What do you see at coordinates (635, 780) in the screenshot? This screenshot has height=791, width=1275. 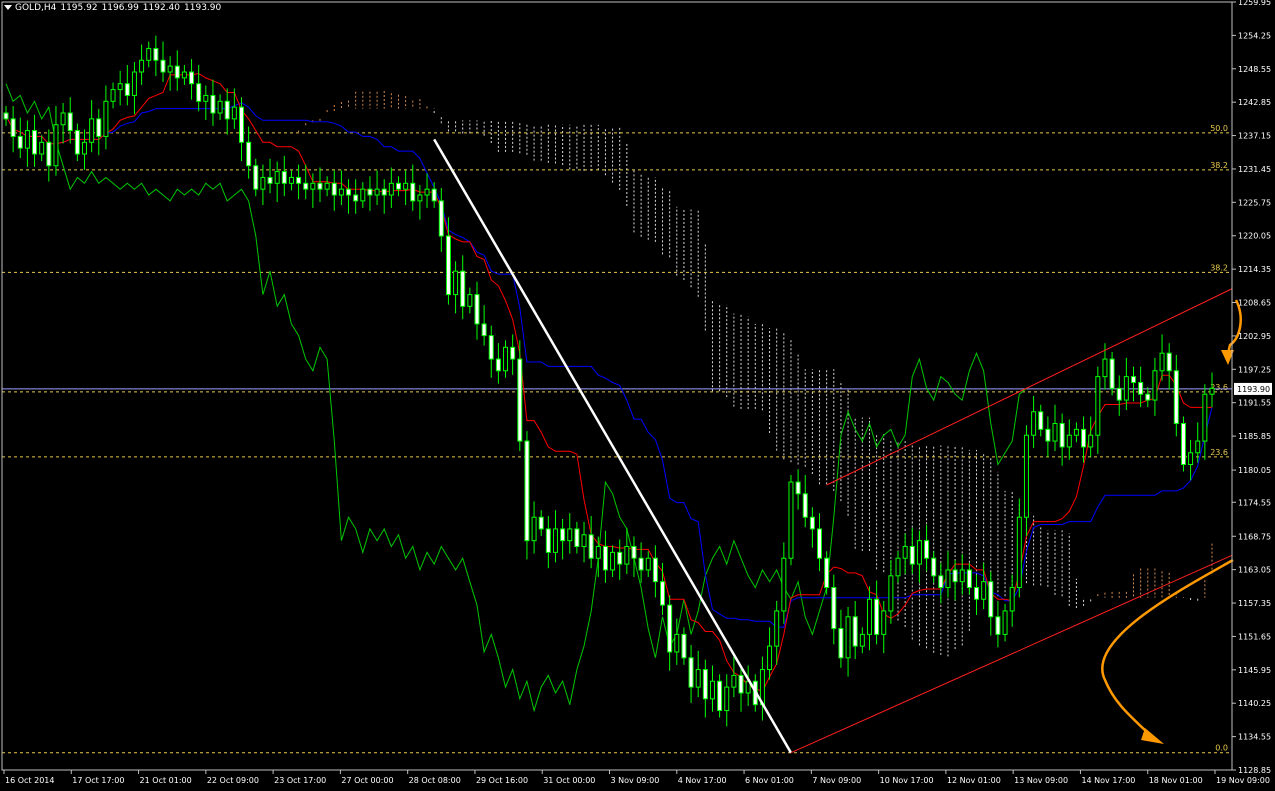 I see `x-tick-label: 3 Nov 09:00` at bounding box center [635, 780].